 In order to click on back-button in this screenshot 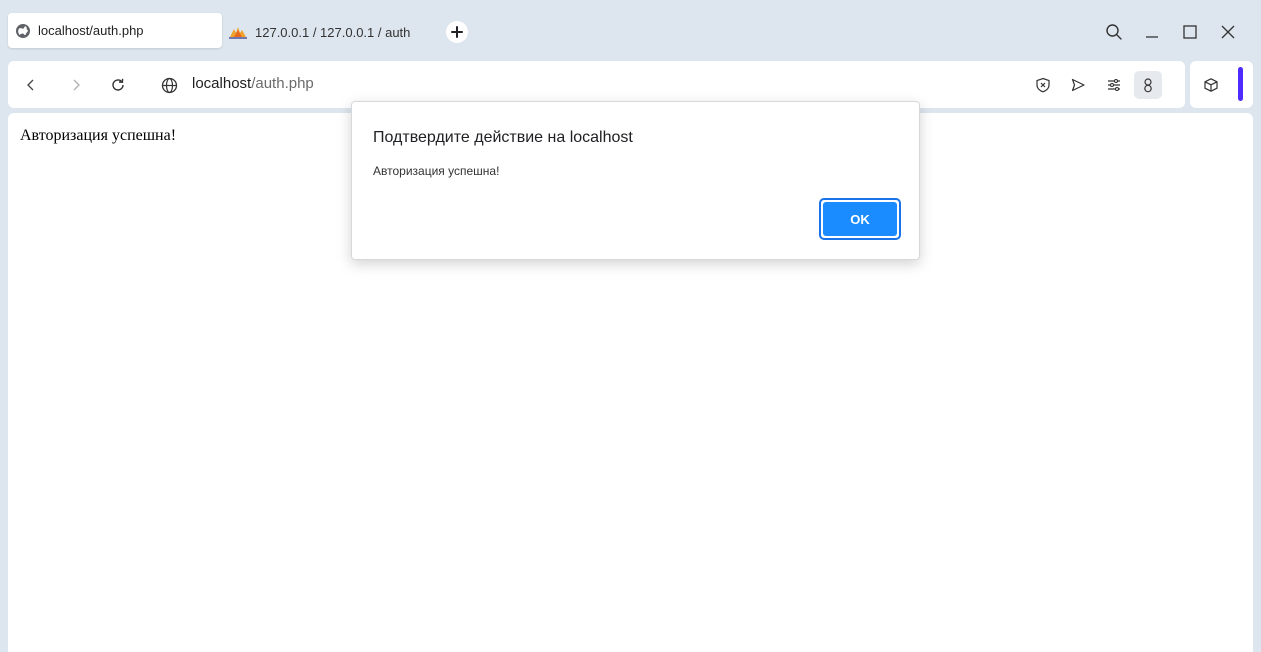, I will do `click(31, 85)`.